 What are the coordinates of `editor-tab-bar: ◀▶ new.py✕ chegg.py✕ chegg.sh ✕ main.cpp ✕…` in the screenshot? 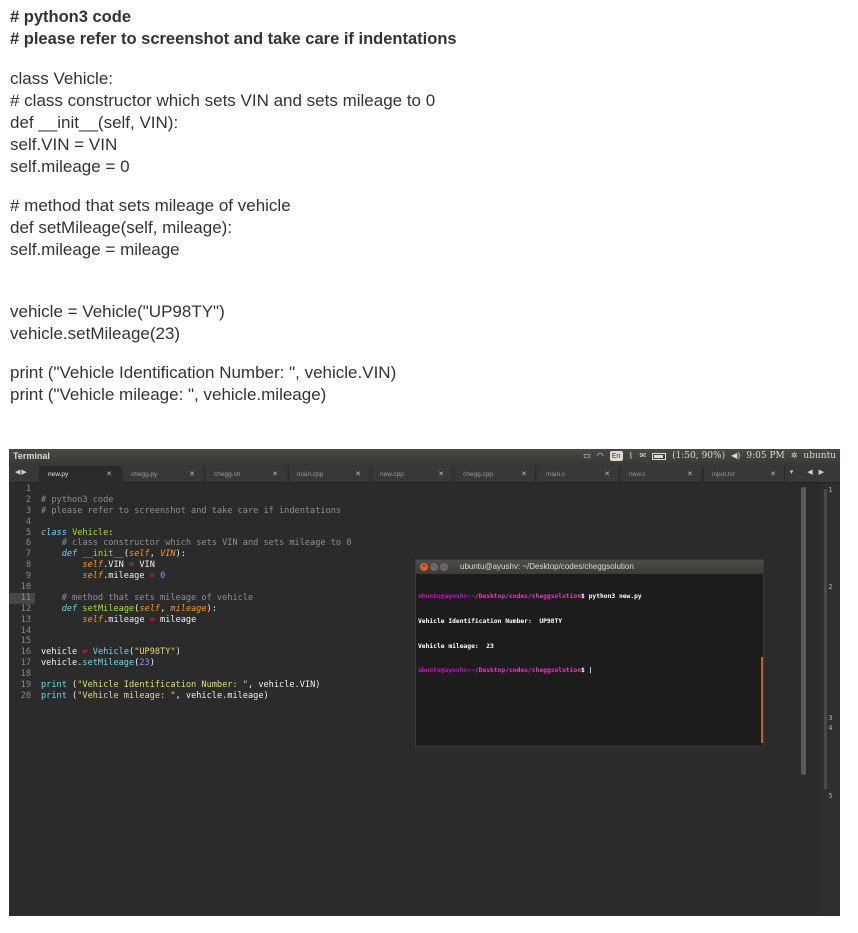 It's located at (424, 473).